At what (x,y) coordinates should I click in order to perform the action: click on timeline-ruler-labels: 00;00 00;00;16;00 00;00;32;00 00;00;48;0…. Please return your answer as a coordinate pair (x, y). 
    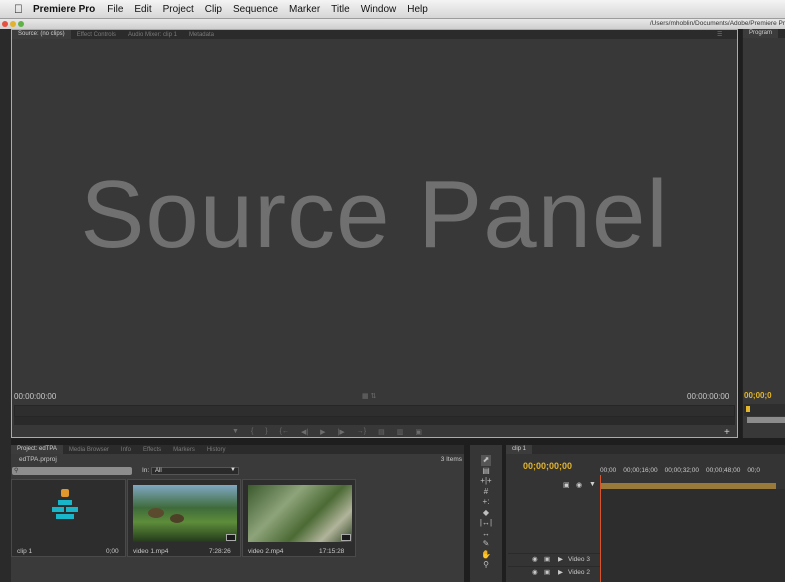
    Looking at the image, I should click on (680, 470).